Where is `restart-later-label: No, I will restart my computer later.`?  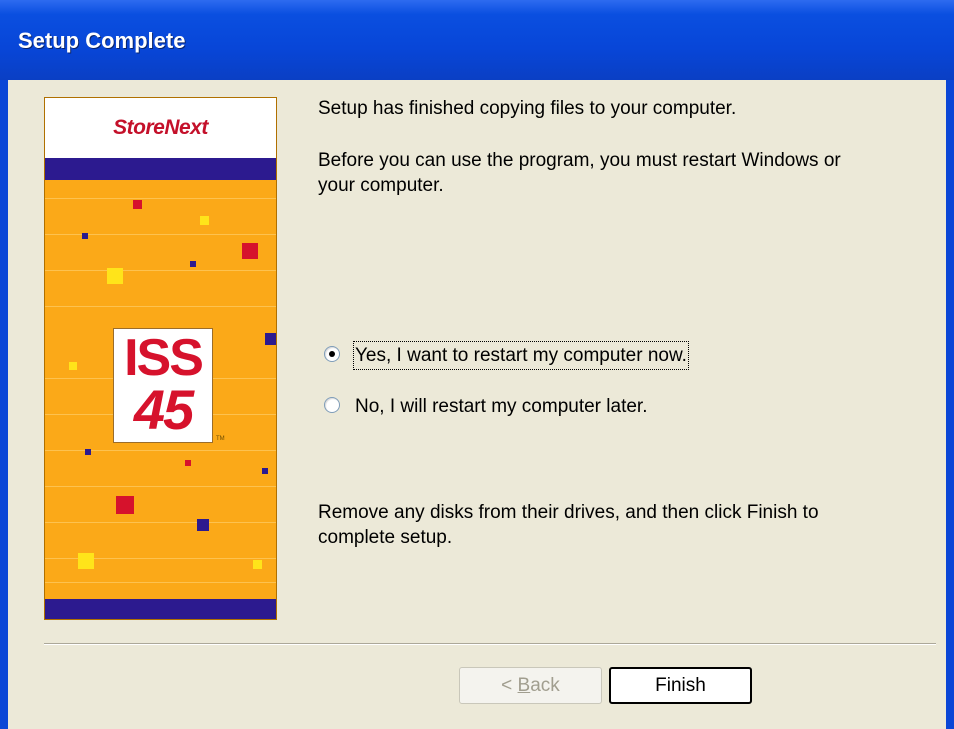
restart-later-label: No, I will restart my computer later. is located at coordinates (501, 406).